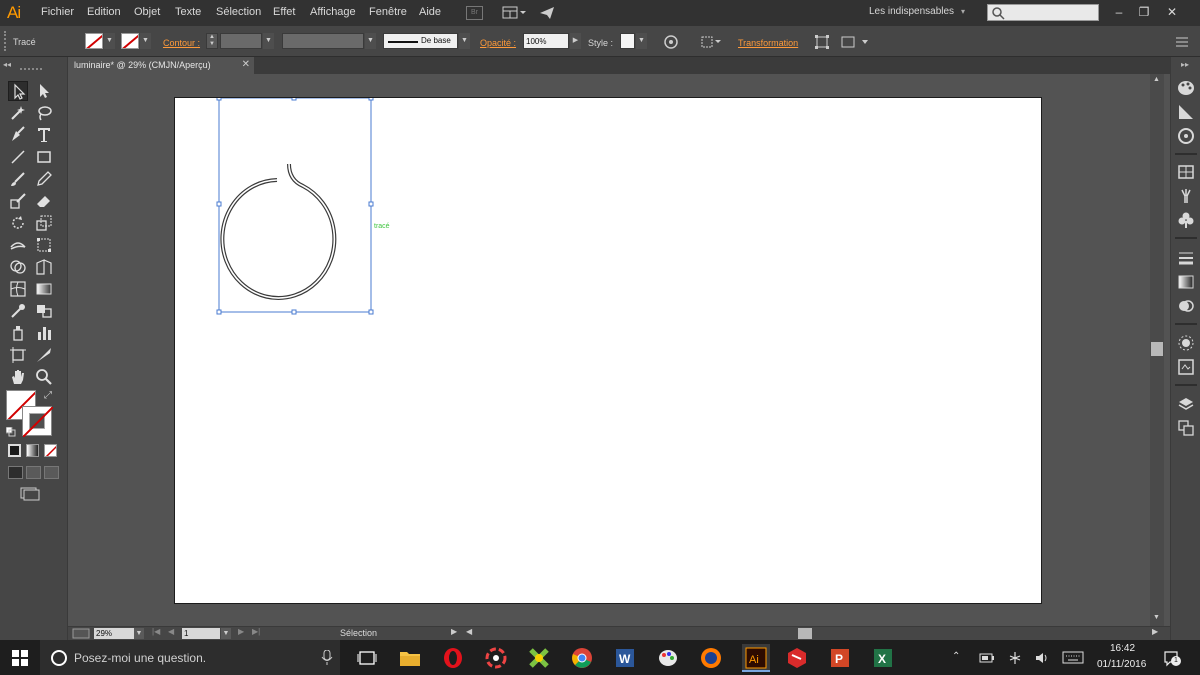 Image resolution: width=1200 pixels, height=675 pixels. What do you see at coordinates (18, 245) in the screenshot?
I see `width-tool` at bounding box center [18, 245].